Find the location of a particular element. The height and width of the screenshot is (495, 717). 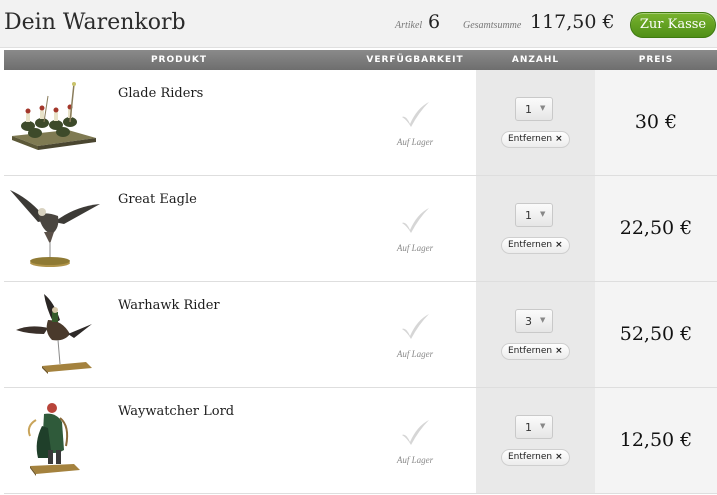

articles-label: Artikel is located at coordinates (409, 25).